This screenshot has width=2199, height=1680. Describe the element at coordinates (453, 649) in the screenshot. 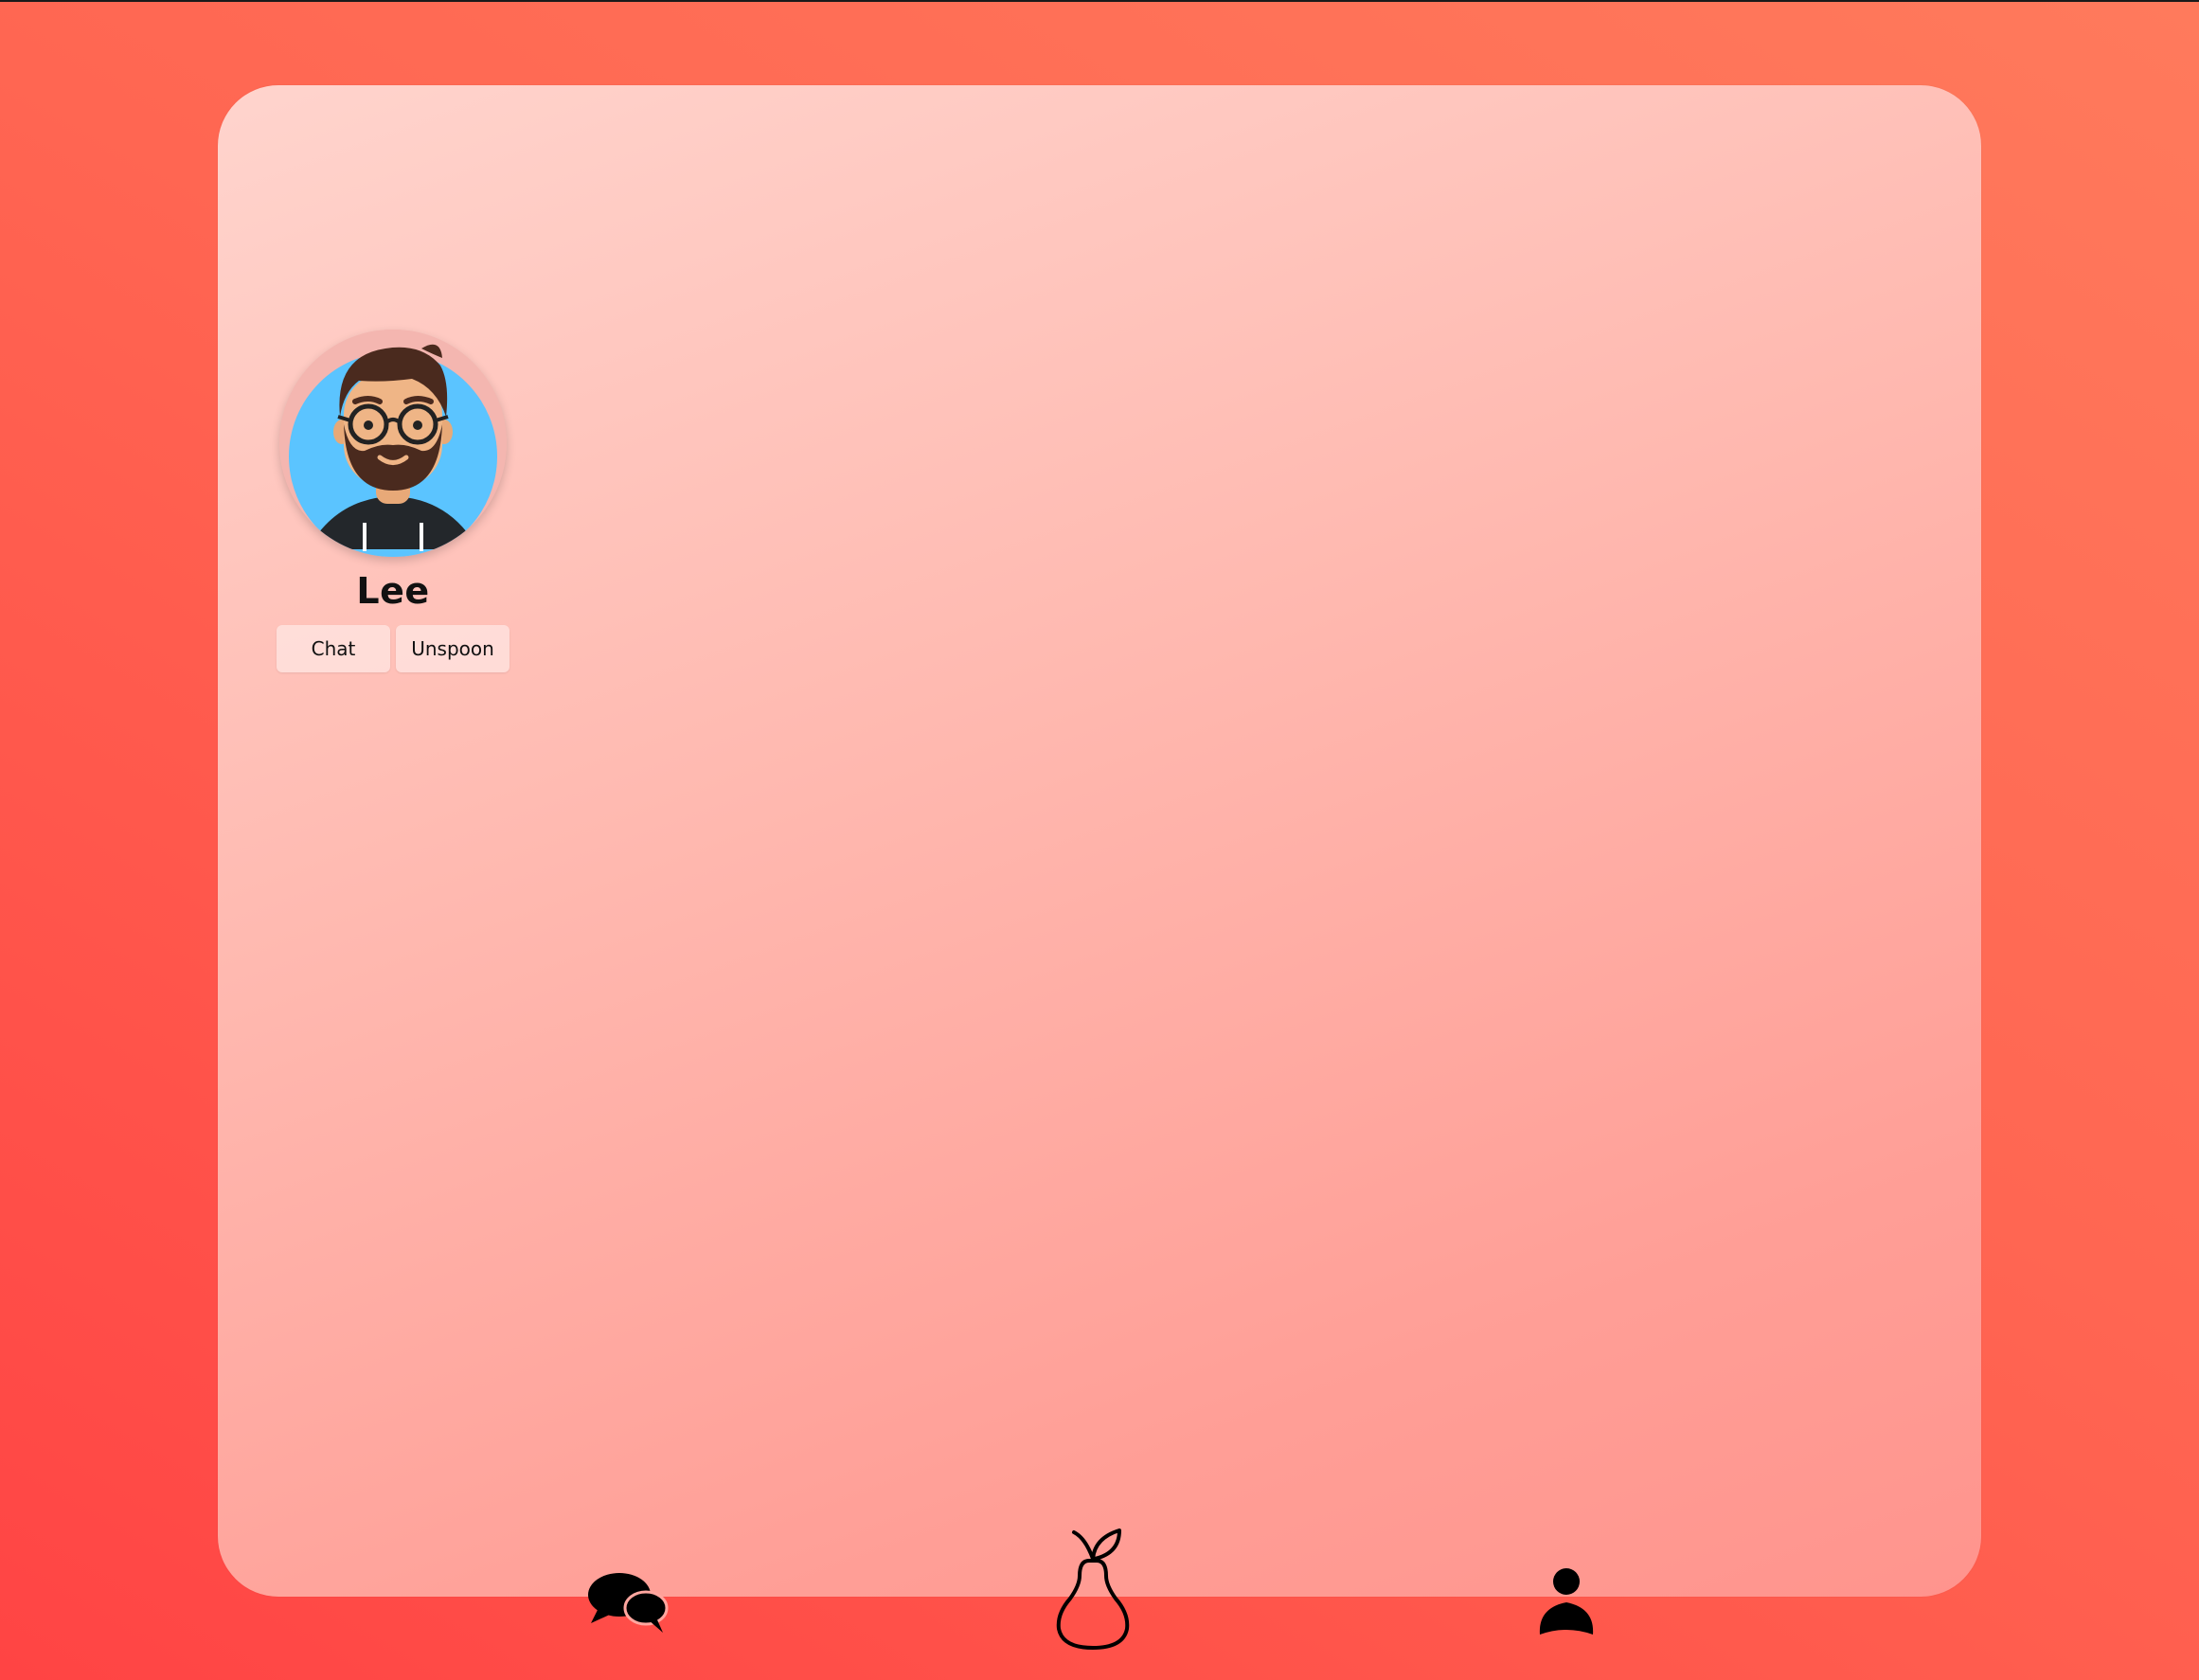

I see `unspoon-button: Unspoon` at that location.